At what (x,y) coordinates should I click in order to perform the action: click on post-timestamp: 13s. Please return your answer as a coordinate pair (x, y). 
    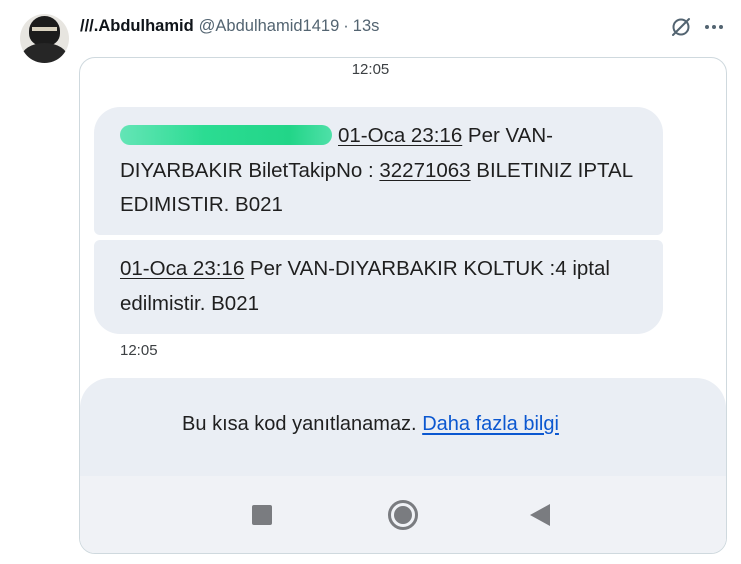
    Looking at the image, I should click on (366, 26).